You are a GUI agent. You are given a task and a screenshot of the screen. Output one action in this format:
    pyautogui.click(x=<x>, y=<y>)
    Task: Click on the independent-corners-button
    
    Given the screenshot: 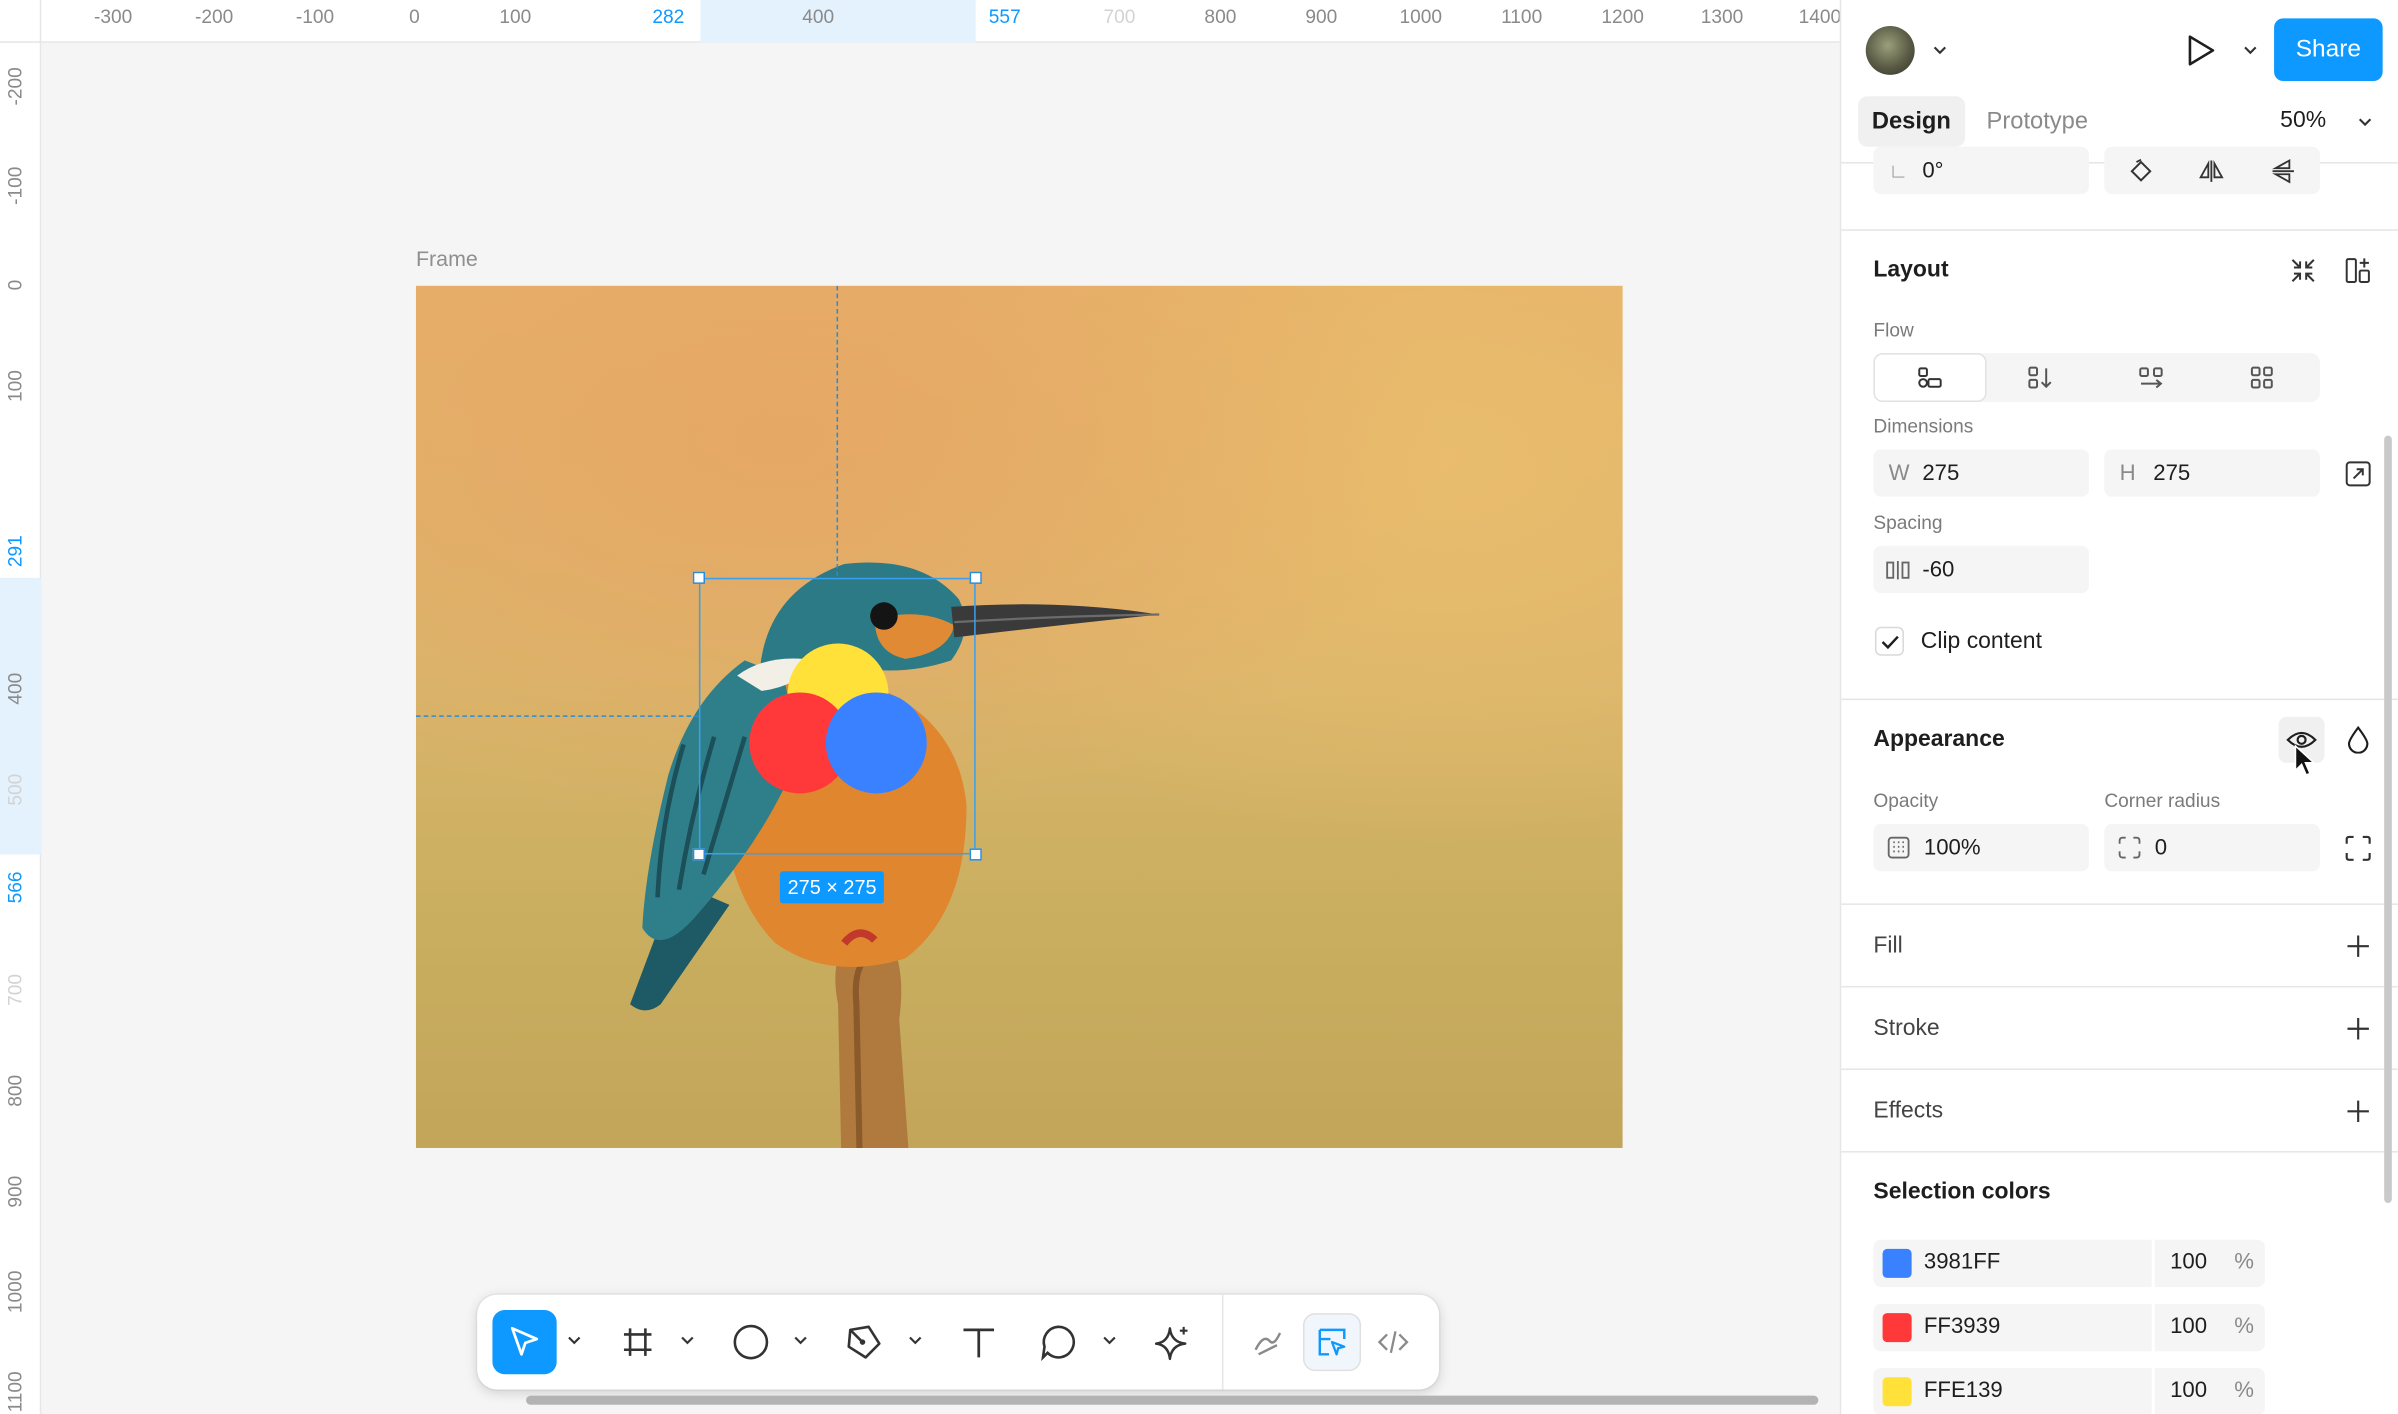 What is the action you would take?
    pyautogui.click(x=2358, y=848)
    